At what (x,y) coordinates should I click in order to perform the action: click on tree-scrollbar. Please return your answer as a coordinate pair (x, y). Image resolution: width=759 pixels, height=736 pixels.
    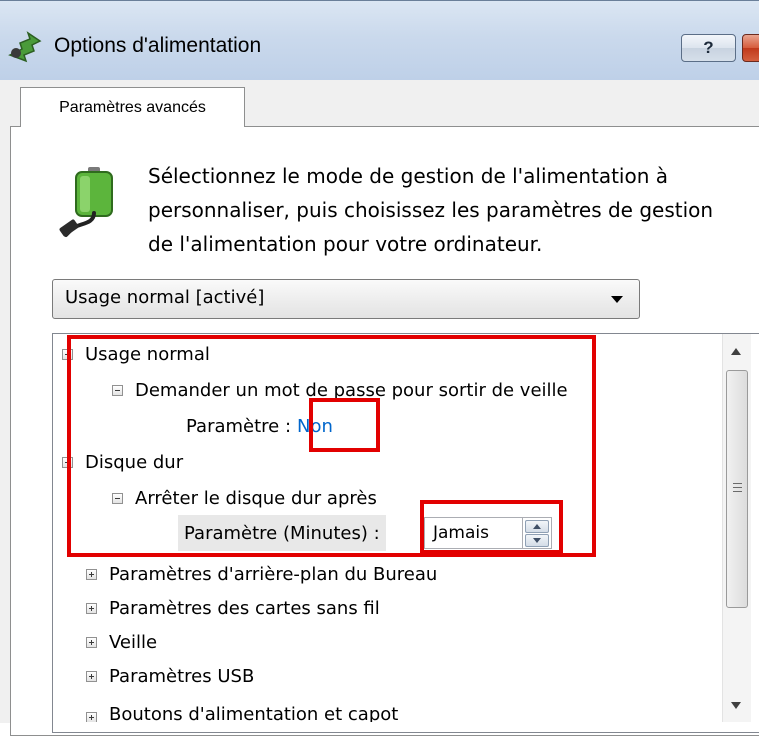
    Looking at the image, I should click on (736, 528).